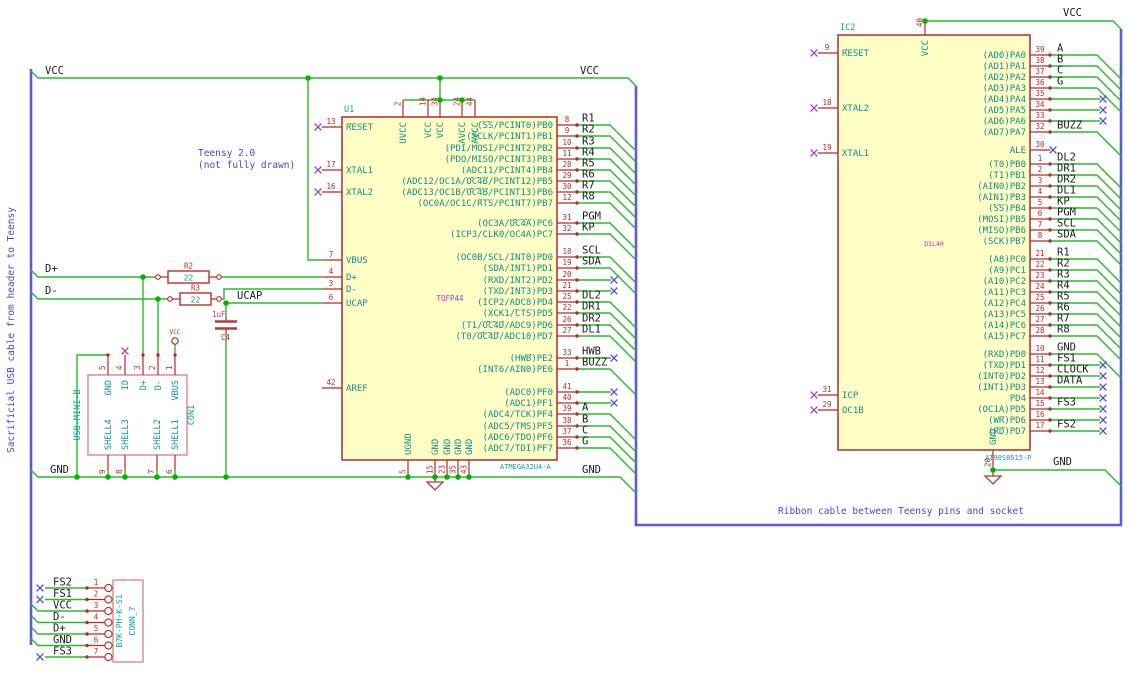 This screenshot has height=690, width=1131. I want to click on pin-name: AVCC, so click(463, 133).